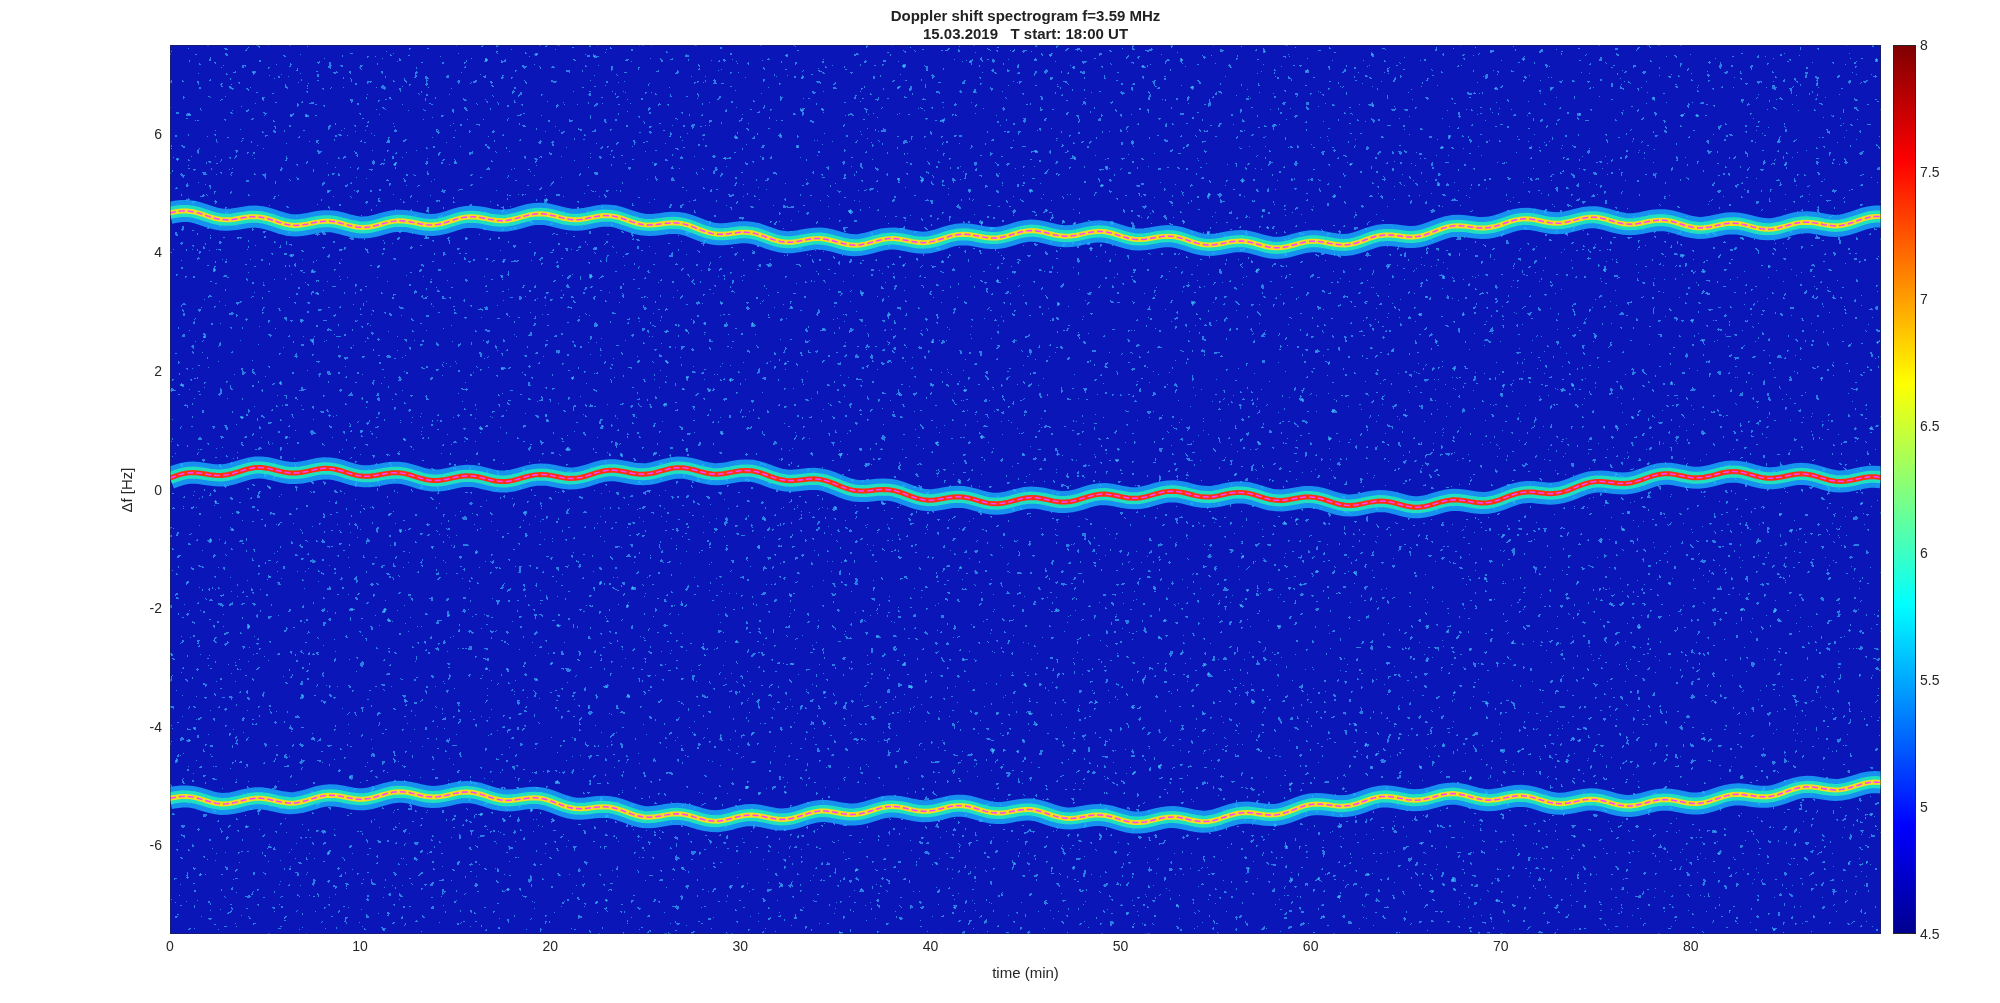 Image resolution: width=2000 pixels, height=1003 pixels. Describe the element at coordinates (1924, 553) in the screenshot. I see `colorbar-tick-label: 6` at that location.